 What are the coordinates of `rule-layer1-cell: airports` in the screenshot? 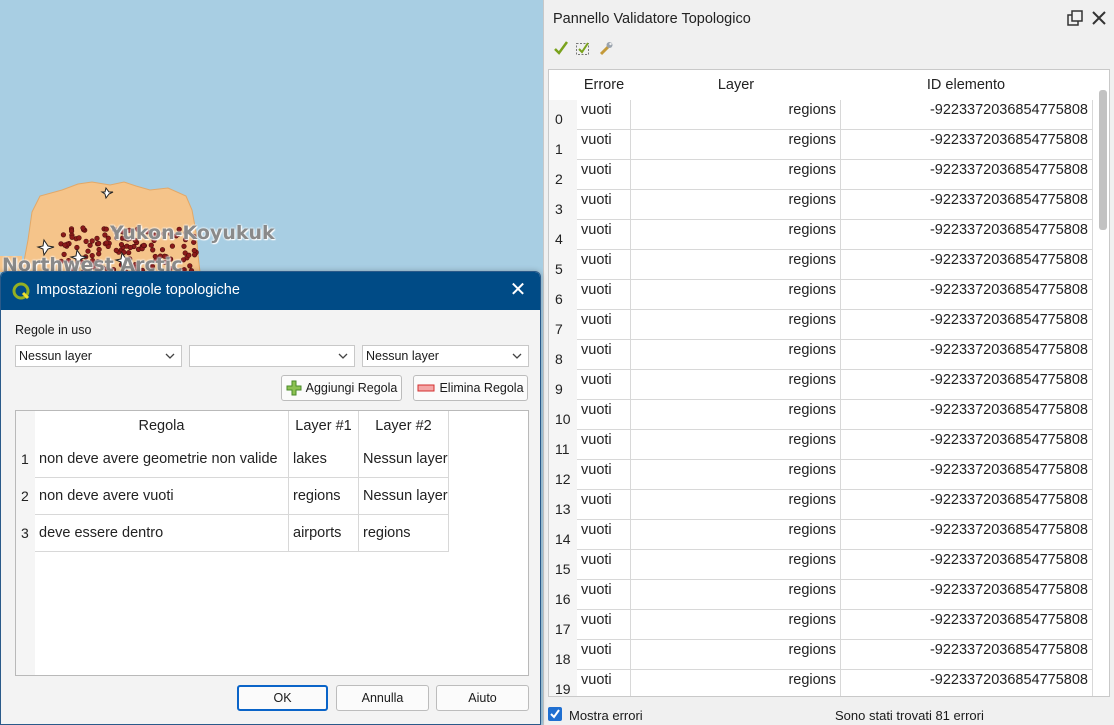 It's located at (324, 533).